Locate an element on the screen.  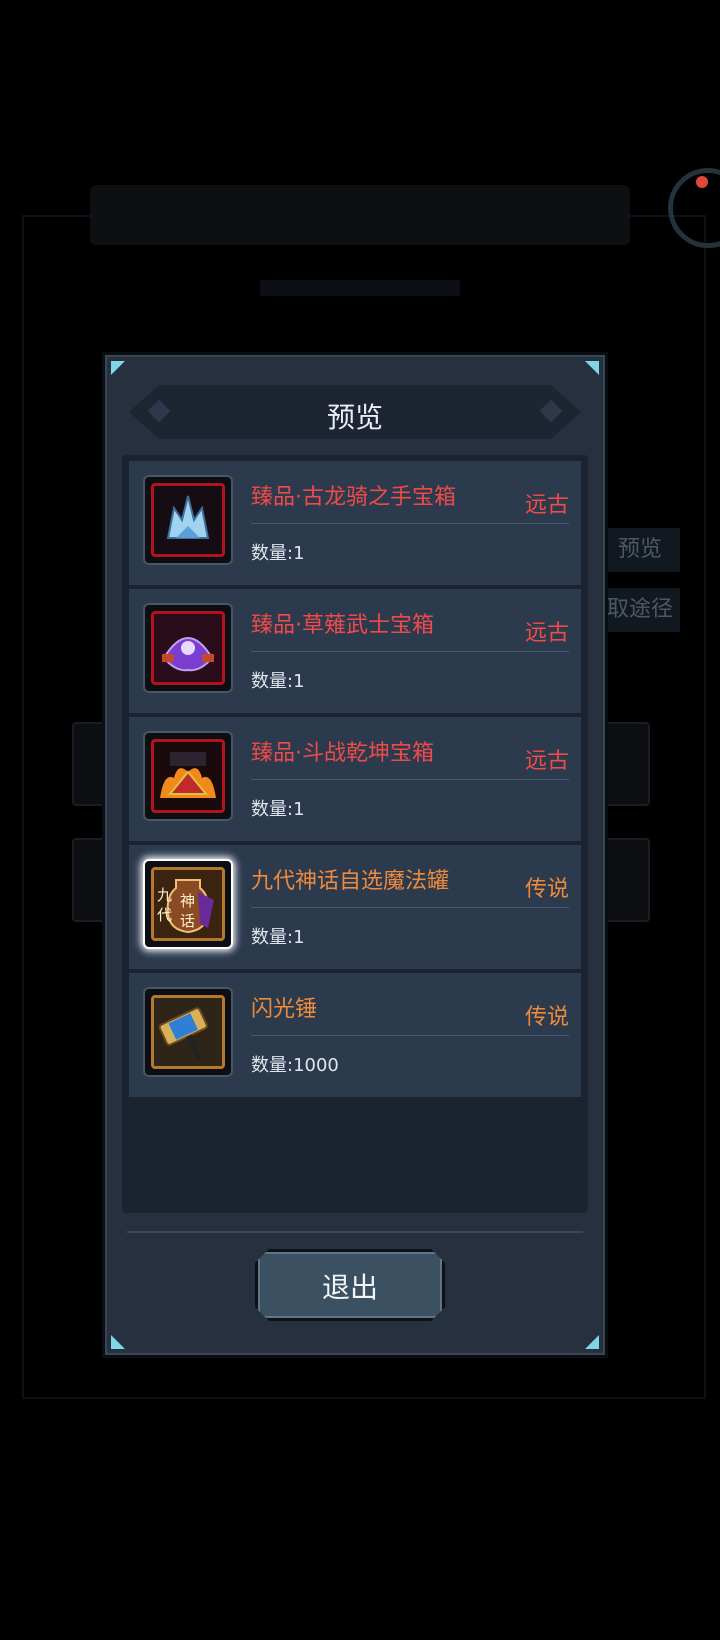
item-name: 臻品·斗战乾坤宝箱 is located at coordinates (342, 753).